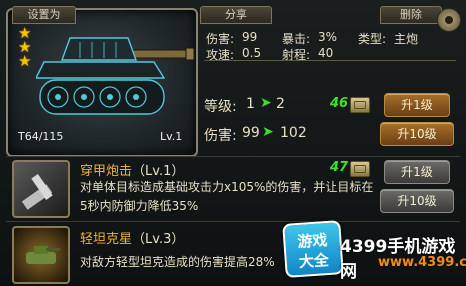 The height and width of the screenshot is (286, 466). What do you see at coordinates (227, 196) in the screenshot?
I see `skill-description: 对单体目标造成基础攻击力x105%的伤害，并让目标在5秒内防御力降低35%` at bounding box center [227, 196].